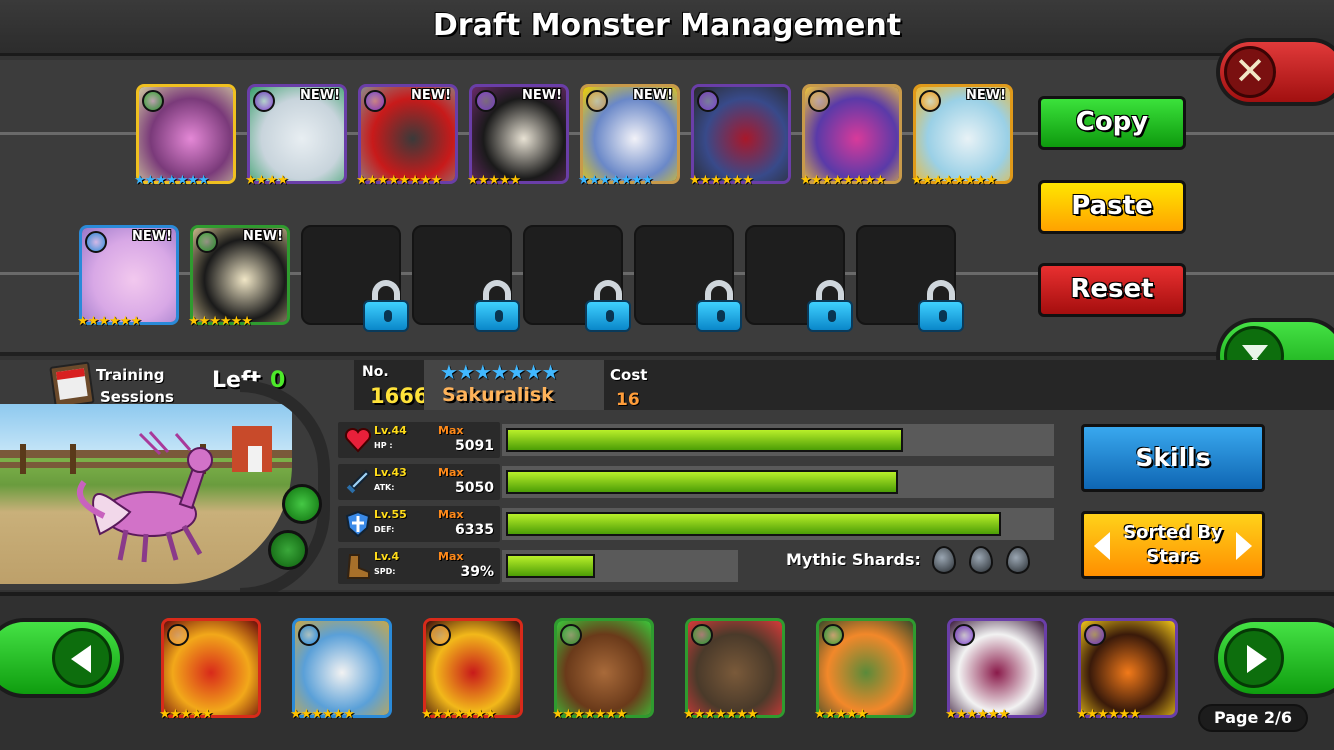 This screenshot has height=750, width=1334. What do you see at coordinates (1102, 546) in the screenshot?
I see `sort-prev-icon` at bounding box center [1102, 546].